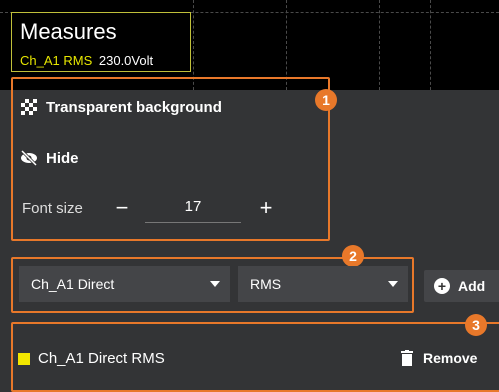 Image resolution: width=499 pixels, height=392 pixels. I want to click on checkerboard-icon, so click(29, 107).